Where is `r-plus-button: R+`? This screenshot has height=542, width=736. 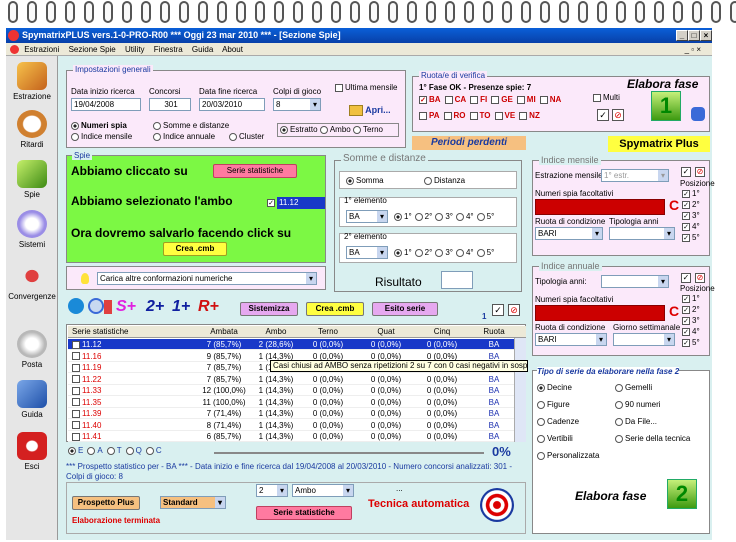
r-plus-button: R+ is located at coordinates (208, 307).